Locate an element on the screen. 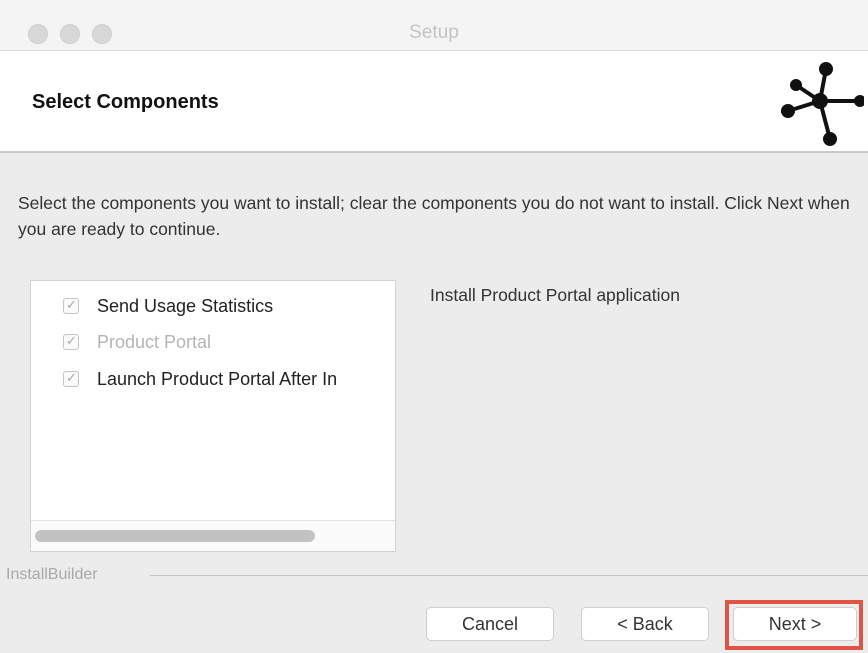 The width and height of the screenshot is (868, 653). component-item-launch-product-portal: ✓ Launch Product Portal After In is located at coordinates (200, 379).